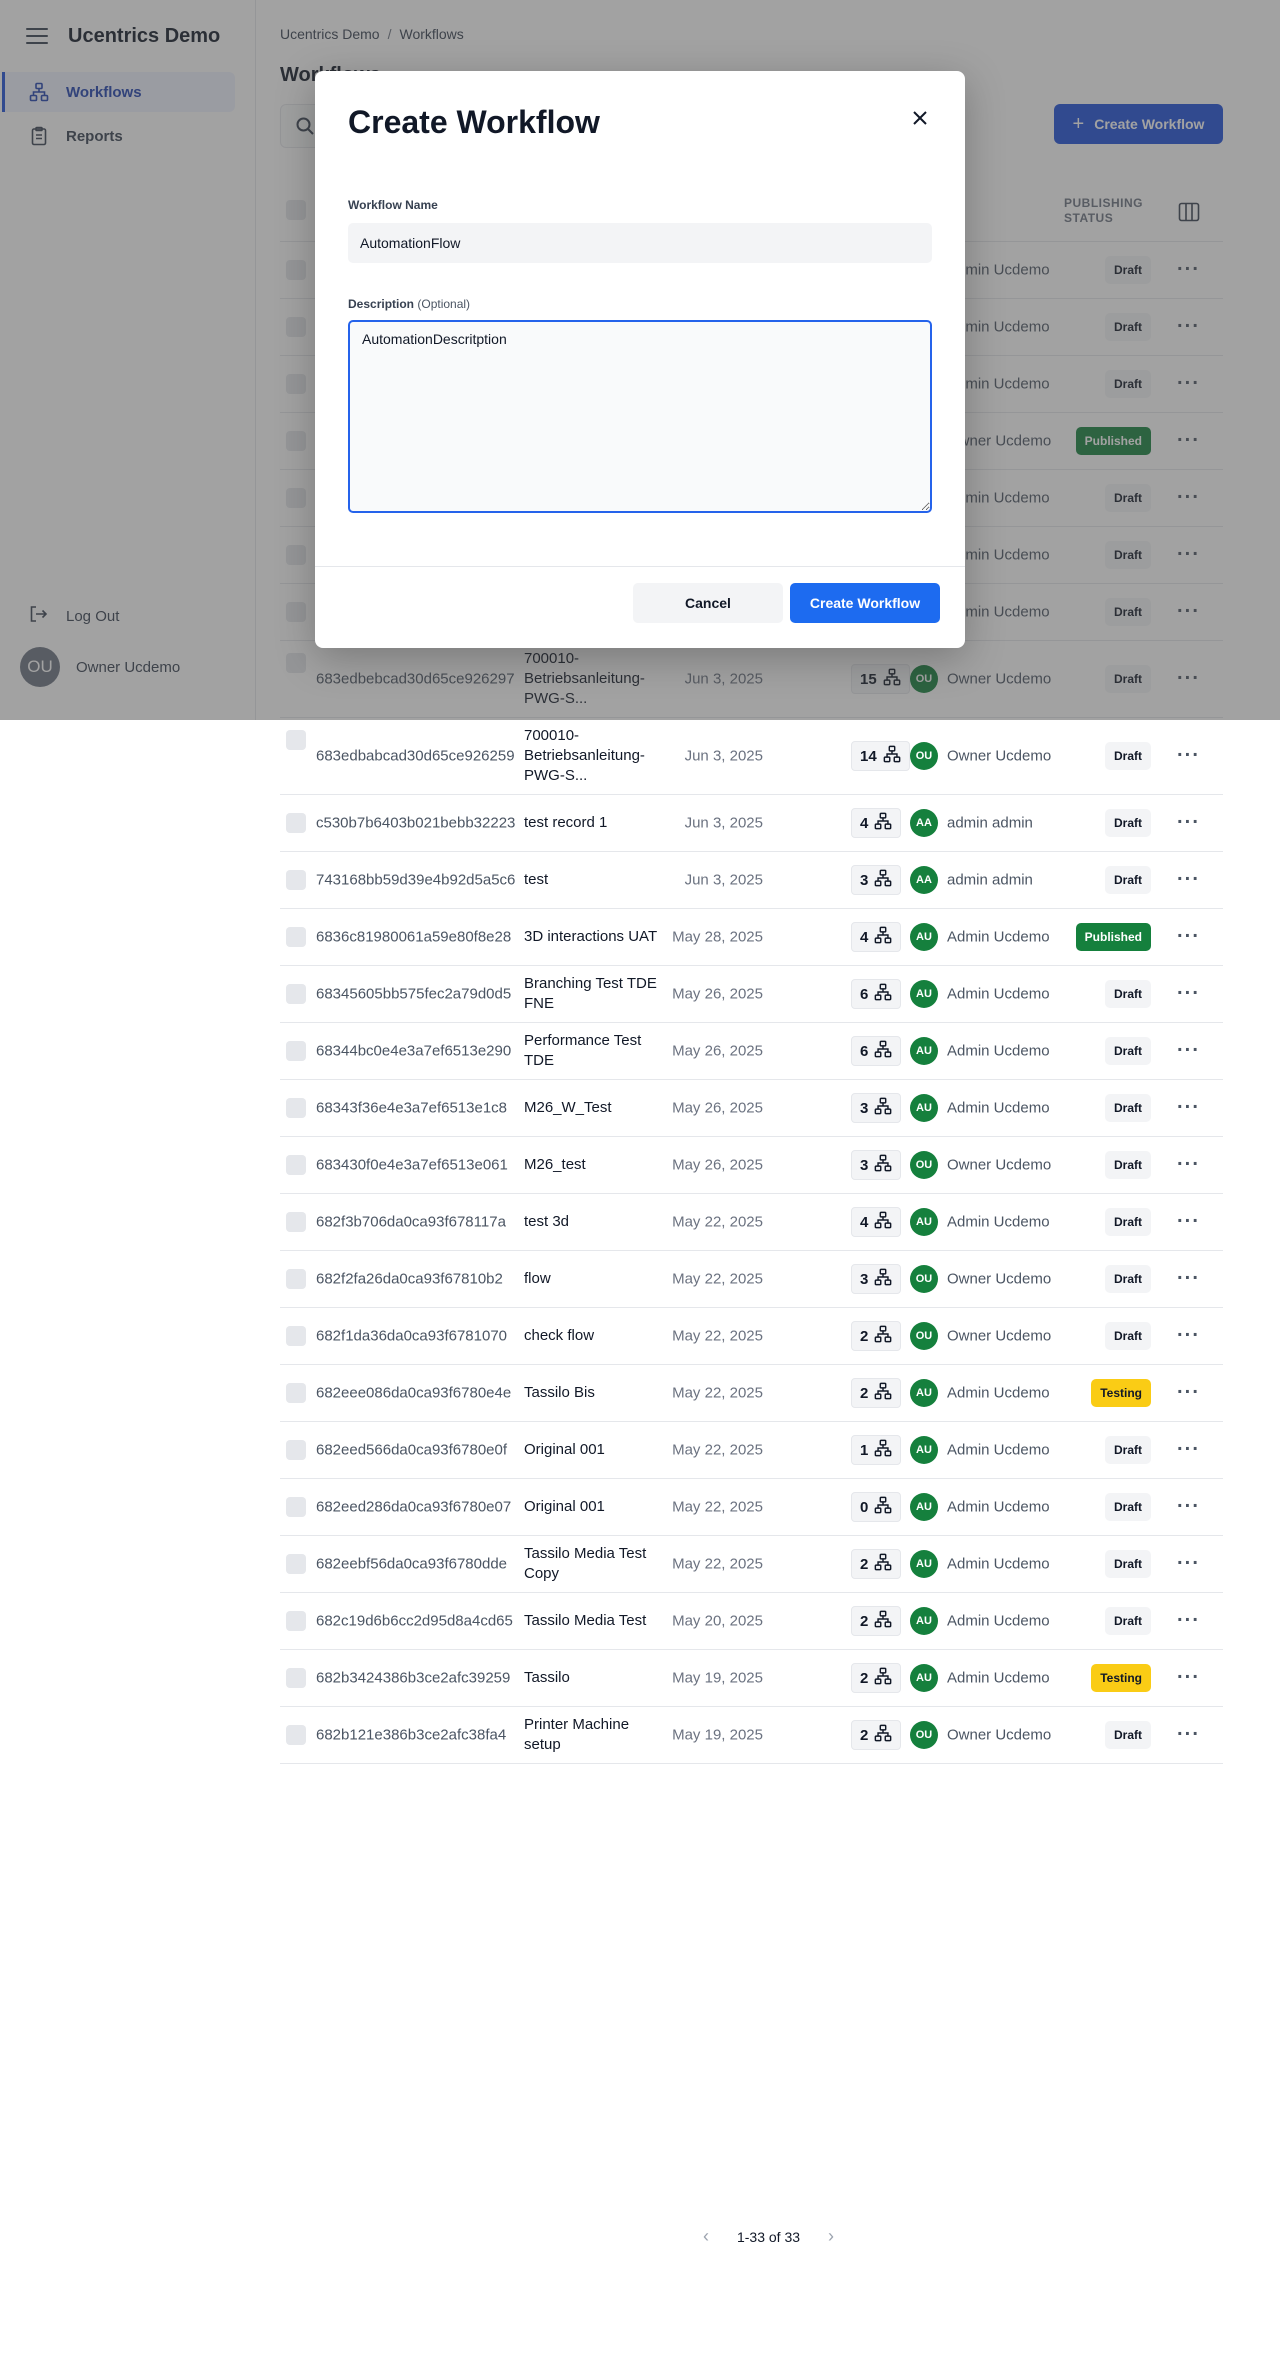 The width and height of the screenshot is (1280, 2354). Describe the element at coordinates (594, 1165) in the screenshot. I see `workflow-name: M26_test` at that location.